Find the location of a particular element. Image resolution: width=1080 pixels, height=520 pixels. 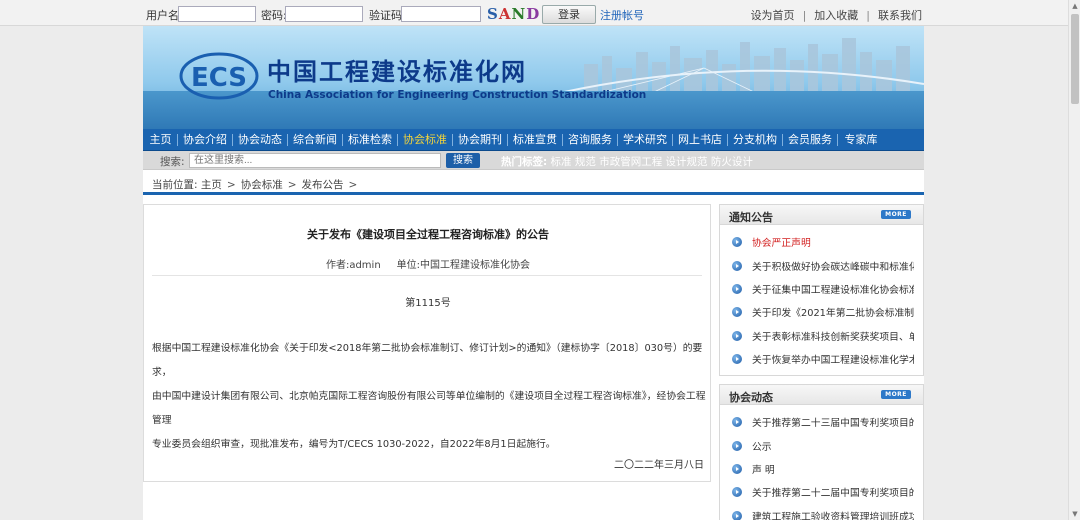

notice-header: 通知公告 MORE is located at coordinates (821, 215).